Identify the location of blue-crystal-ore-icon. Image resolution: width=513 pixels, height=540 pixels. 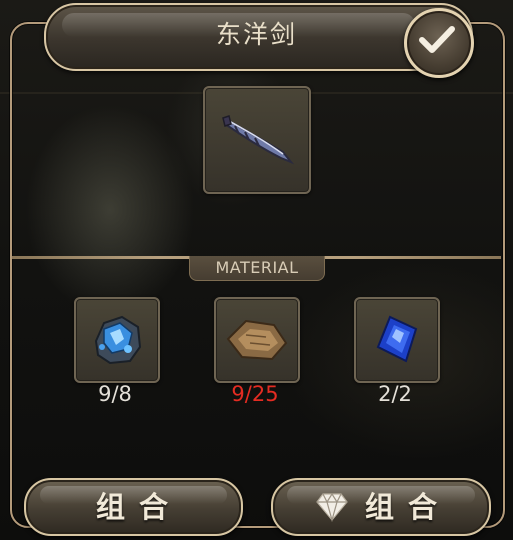
(118, 340).